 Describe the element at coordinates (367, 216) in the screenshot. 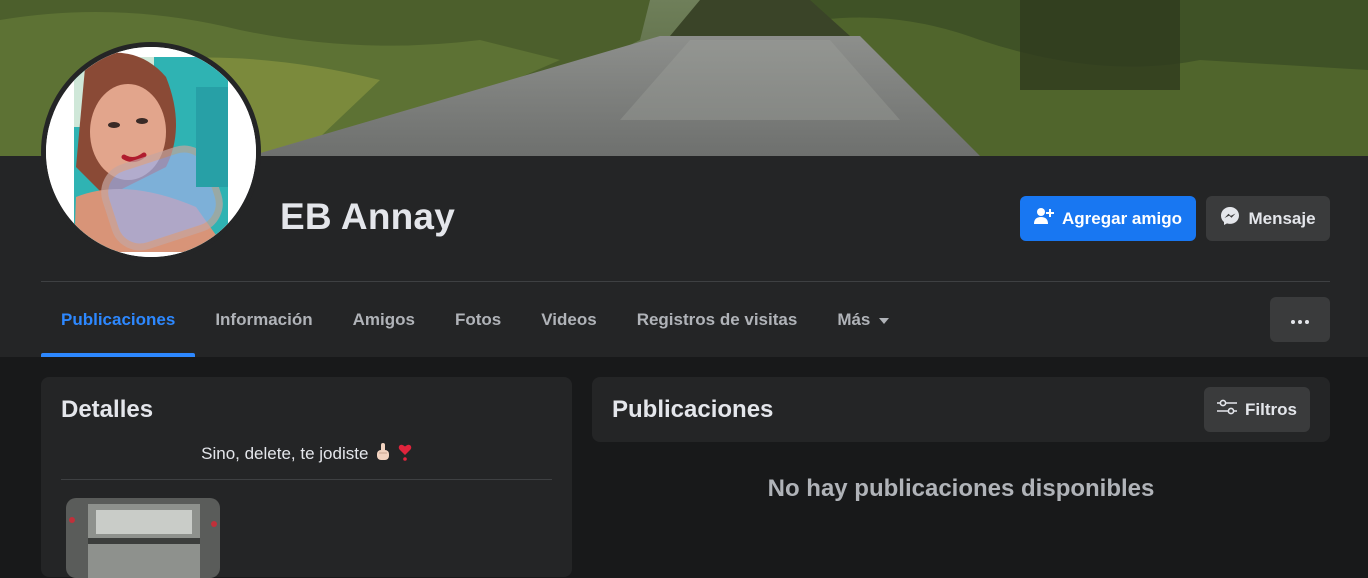

I see `profile-name: EB Annay` at that location.